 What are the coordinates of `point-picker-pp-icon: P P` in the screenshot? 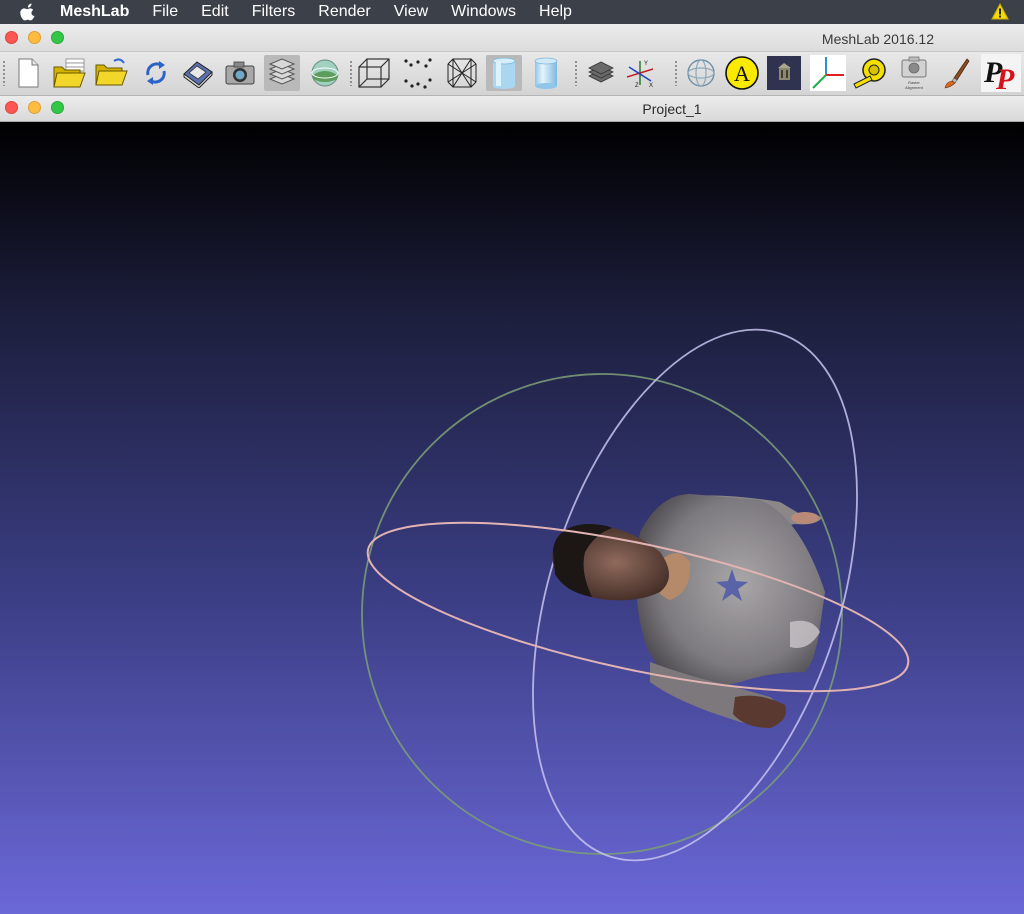 It's located at (1001, 73).